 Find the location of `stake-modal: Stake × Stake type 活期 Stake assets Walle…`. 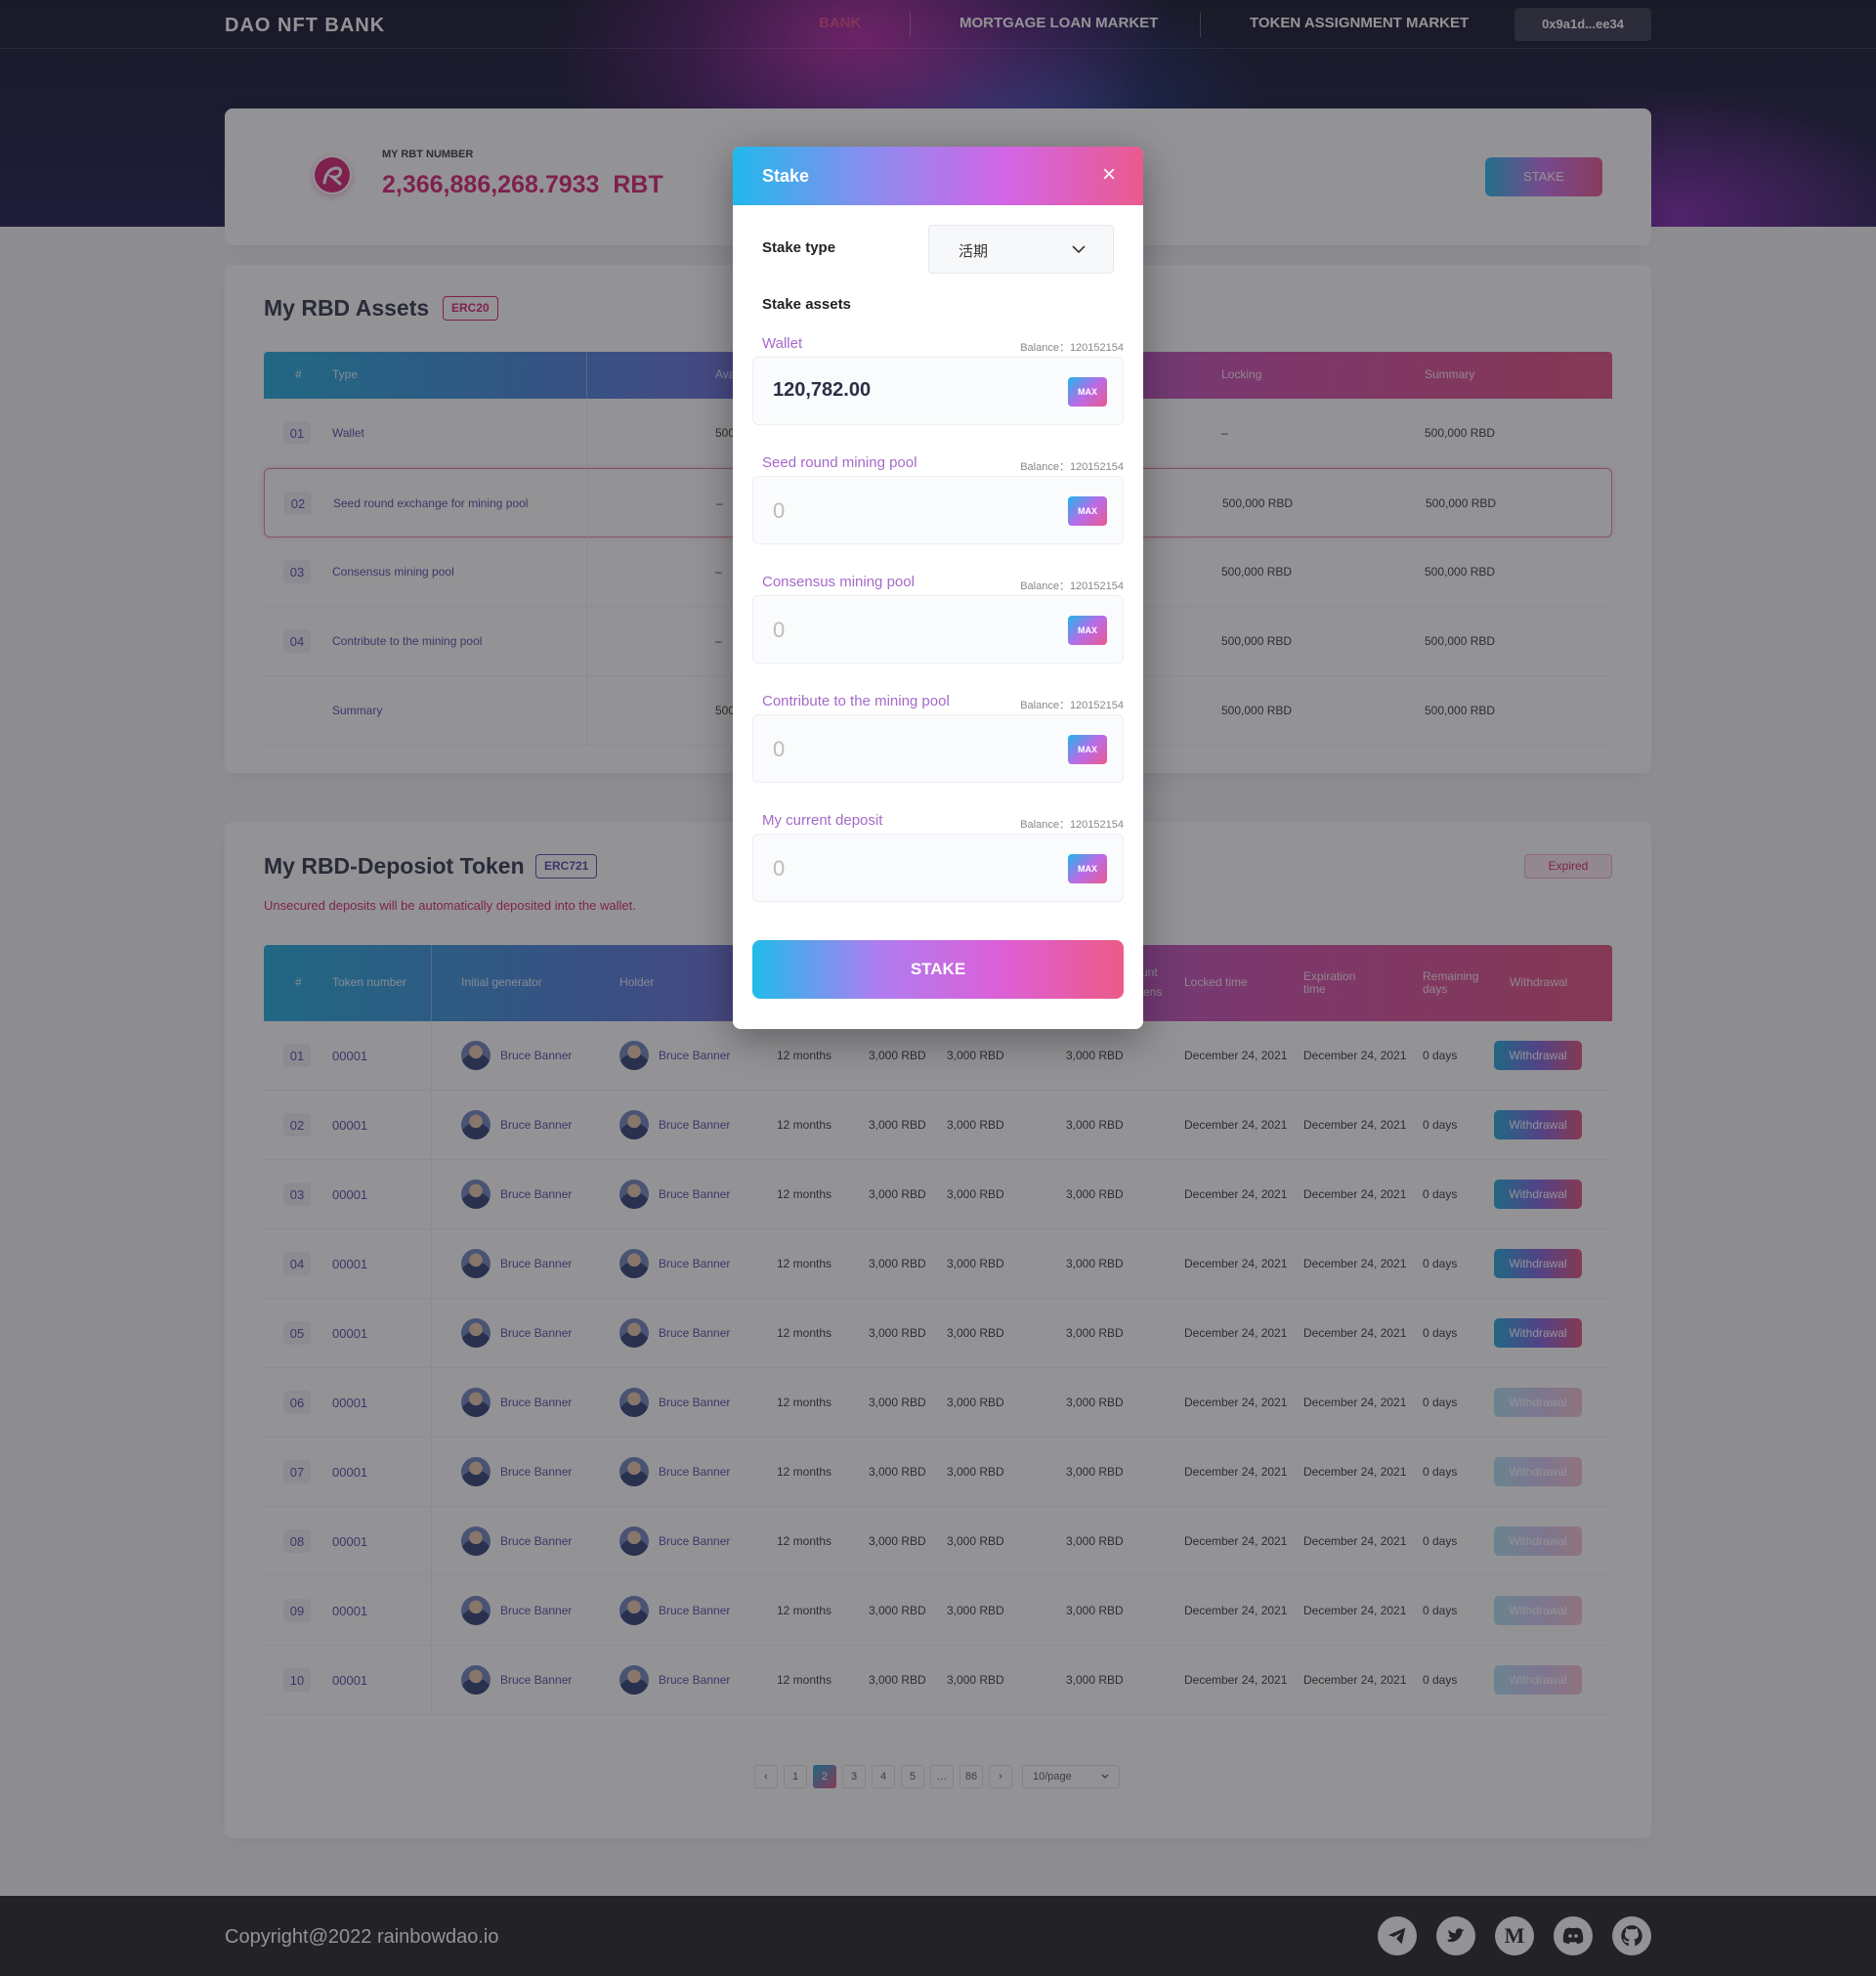

stake-modal: Stake × Stake type 活期 Stake assets Walle… is located at coordinates (938, 588).